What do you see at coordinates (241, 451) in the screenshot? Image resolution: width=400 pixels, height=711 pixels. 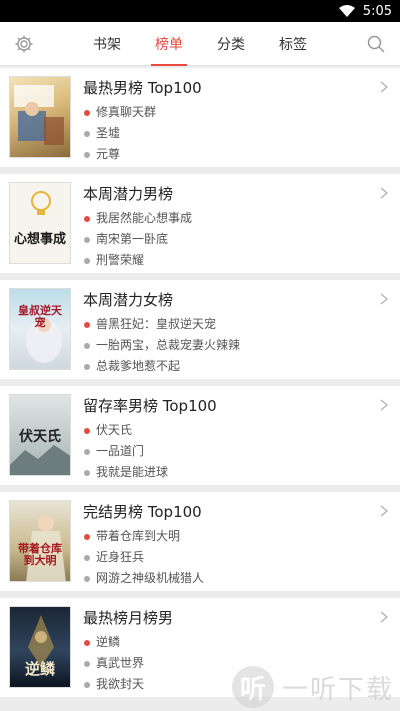 I see `list-item: 一品道门` at bounding box center [241, 451].